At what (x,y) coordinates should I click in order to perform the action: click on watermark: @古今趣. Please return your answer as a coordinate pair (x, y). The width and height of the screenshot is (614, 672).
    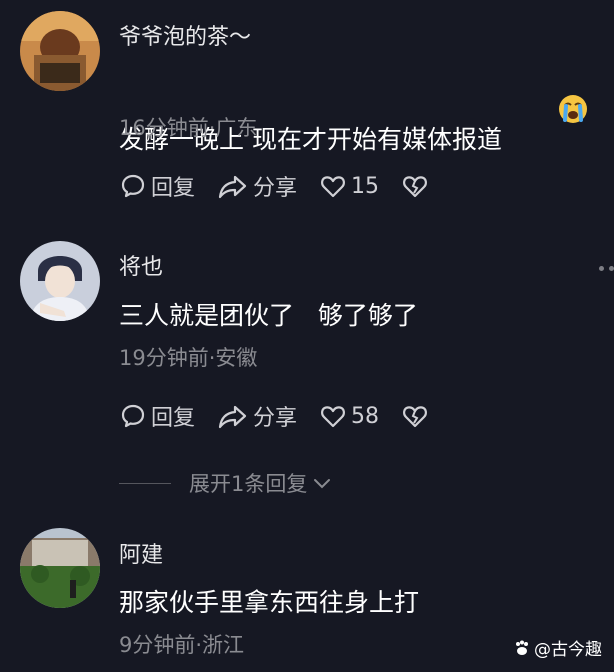
    Looking at the image, I should click on (557, 647).